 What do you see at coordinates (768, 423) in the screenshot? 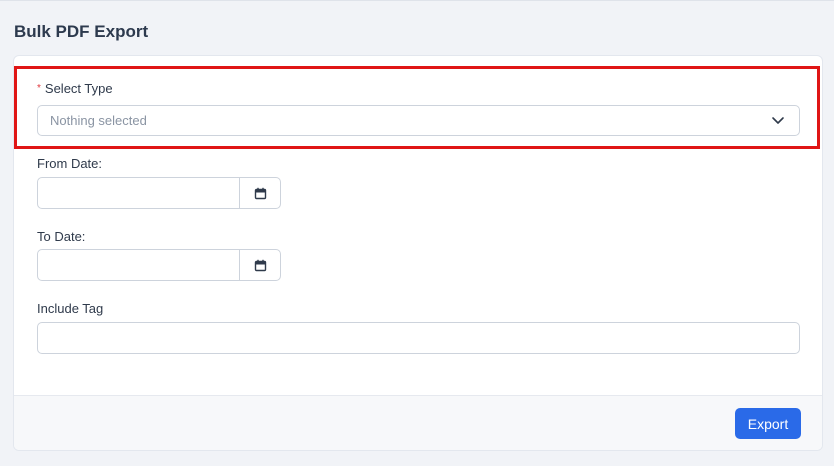
I see `export-button: Export` at bounding box center [768, 423].